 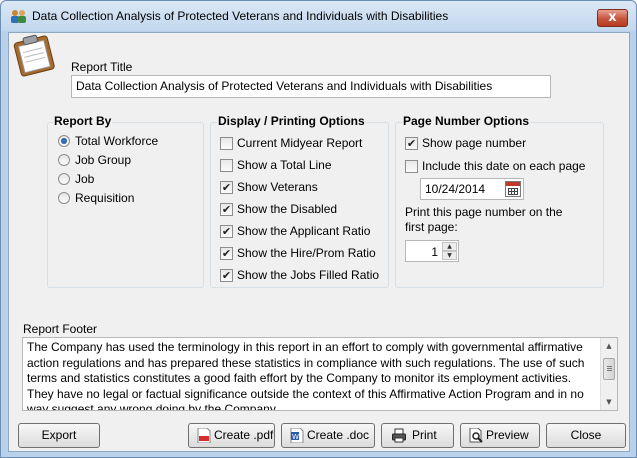 What do you see at coordinates (85, 179) in the screenshot?
I see `radio-label: Job` at bounding box center [85, 179].